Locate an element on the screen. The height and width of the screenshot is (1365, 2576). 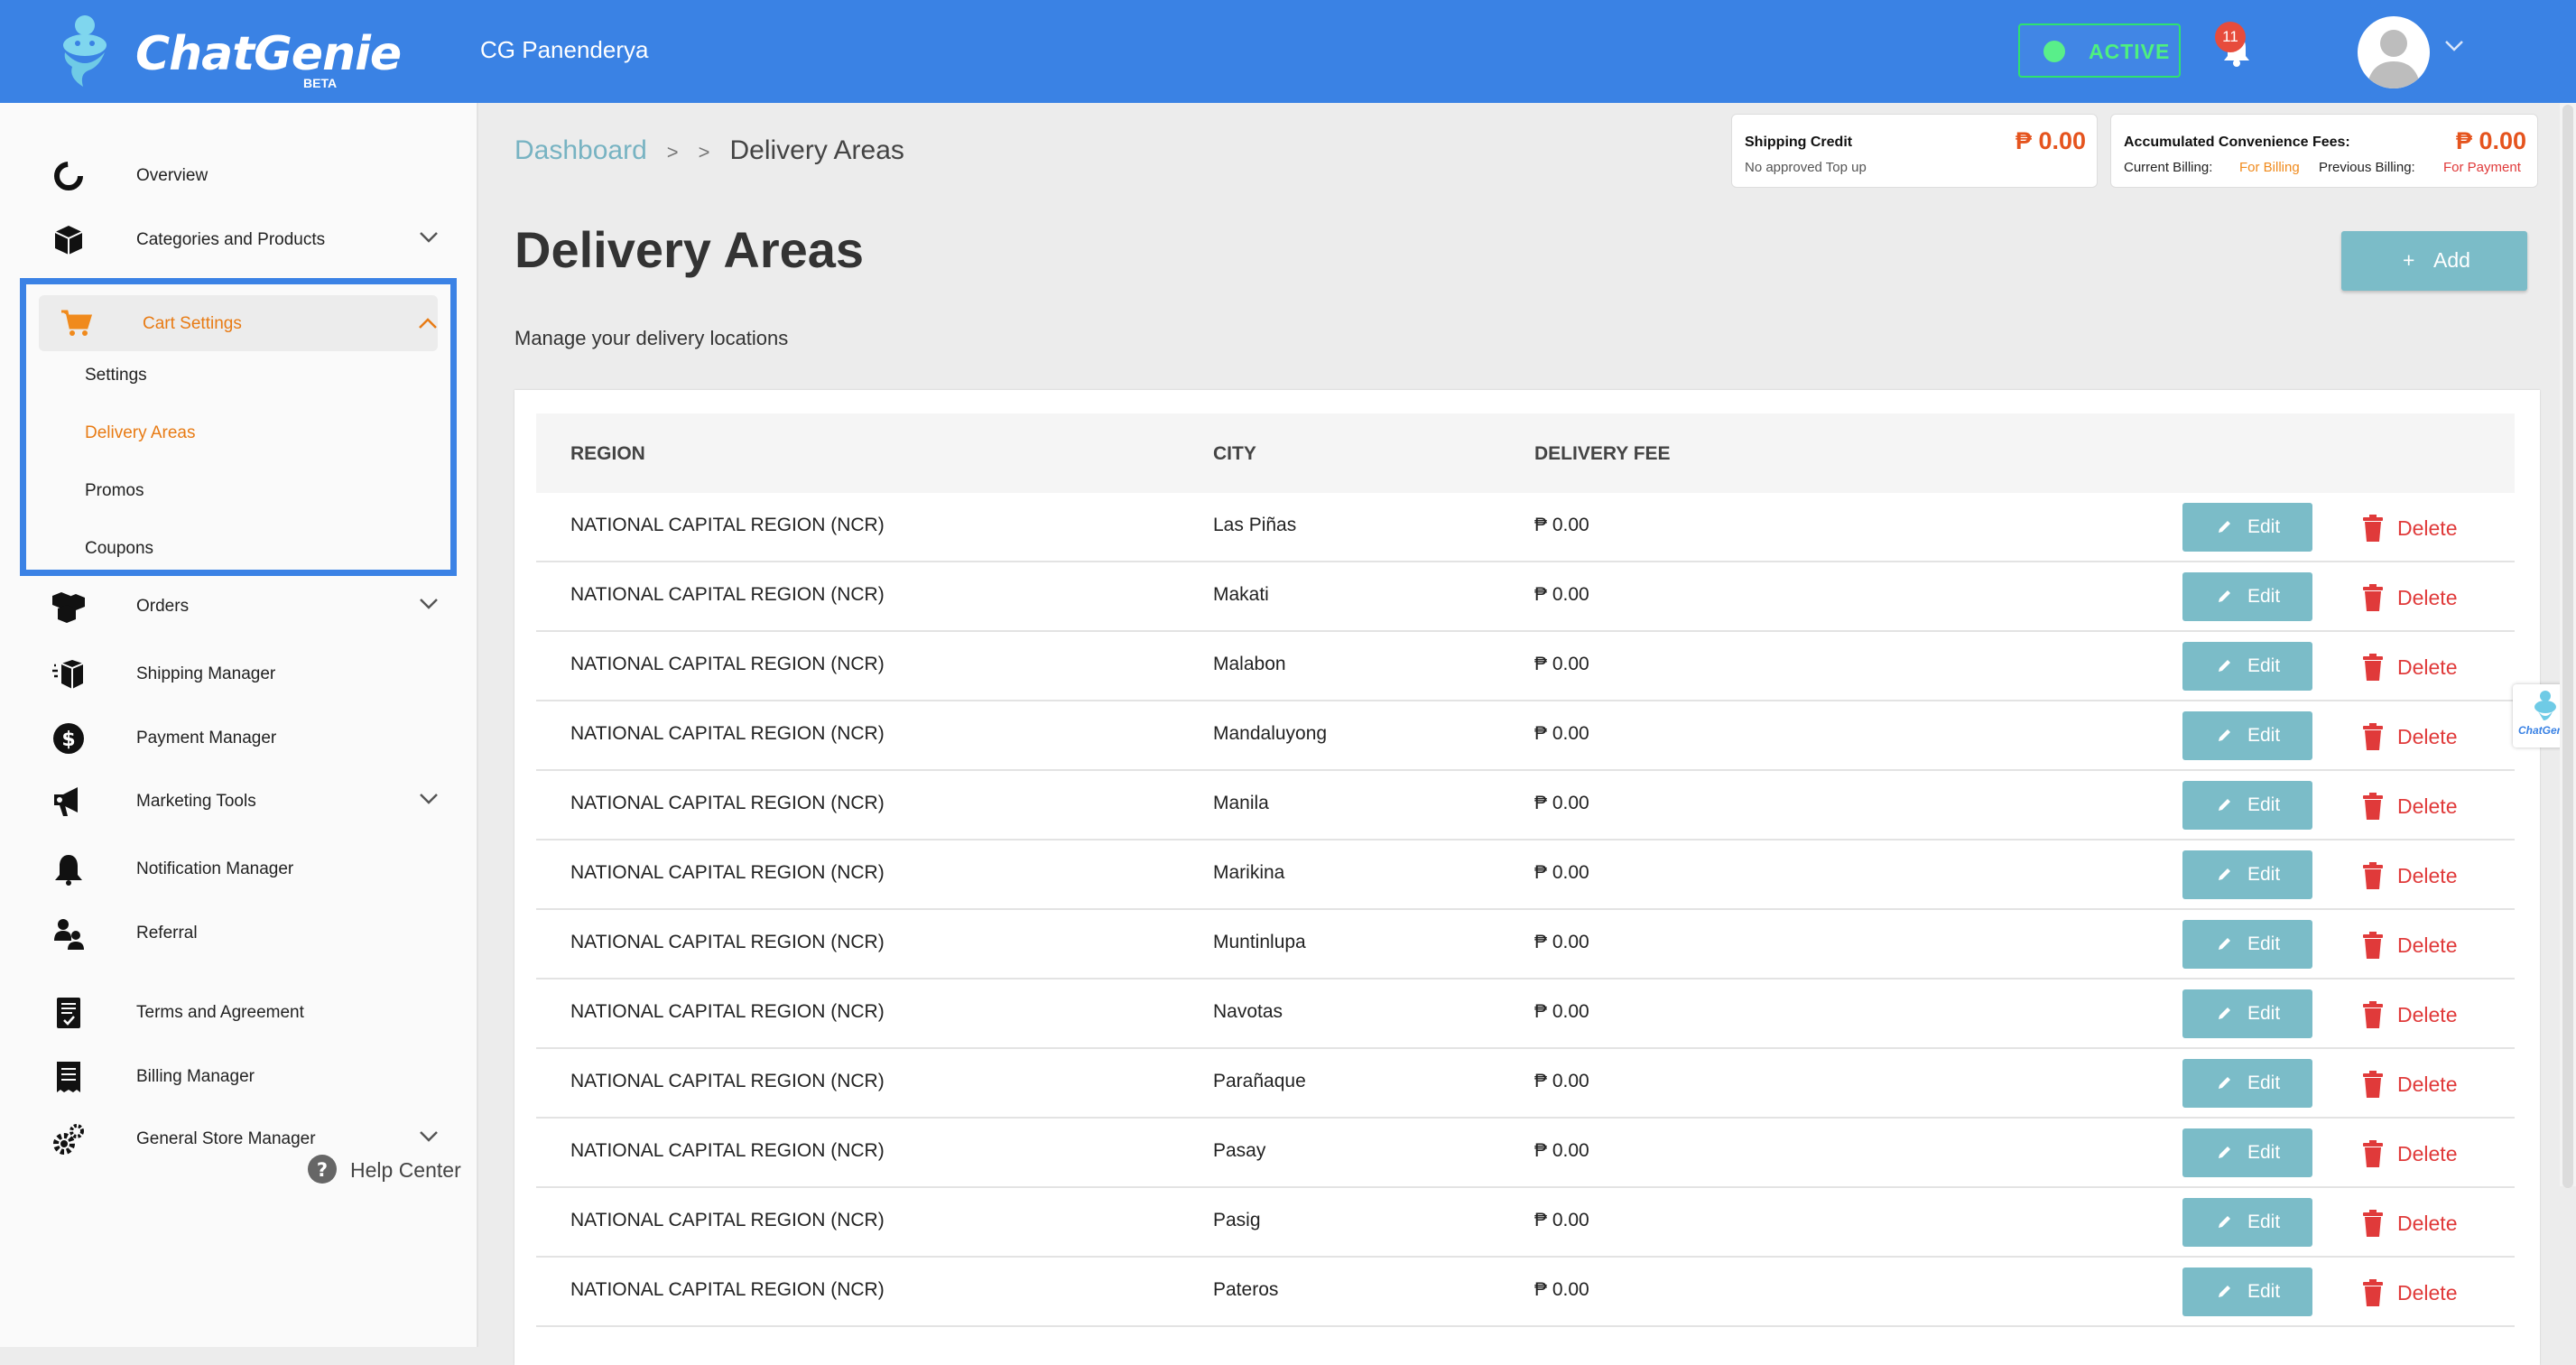
referral-icon is located at coordinates (69, 934).